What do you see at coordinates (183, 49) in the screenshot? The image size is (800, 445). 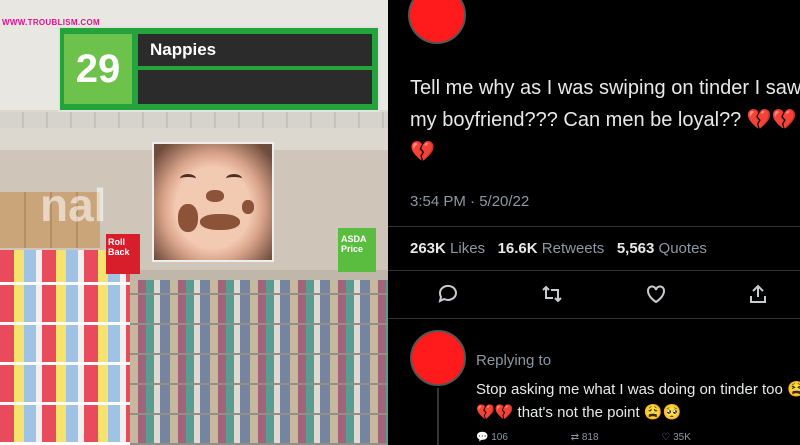 I see `aisle-label: Nappies` at bounding box center [183, 49].